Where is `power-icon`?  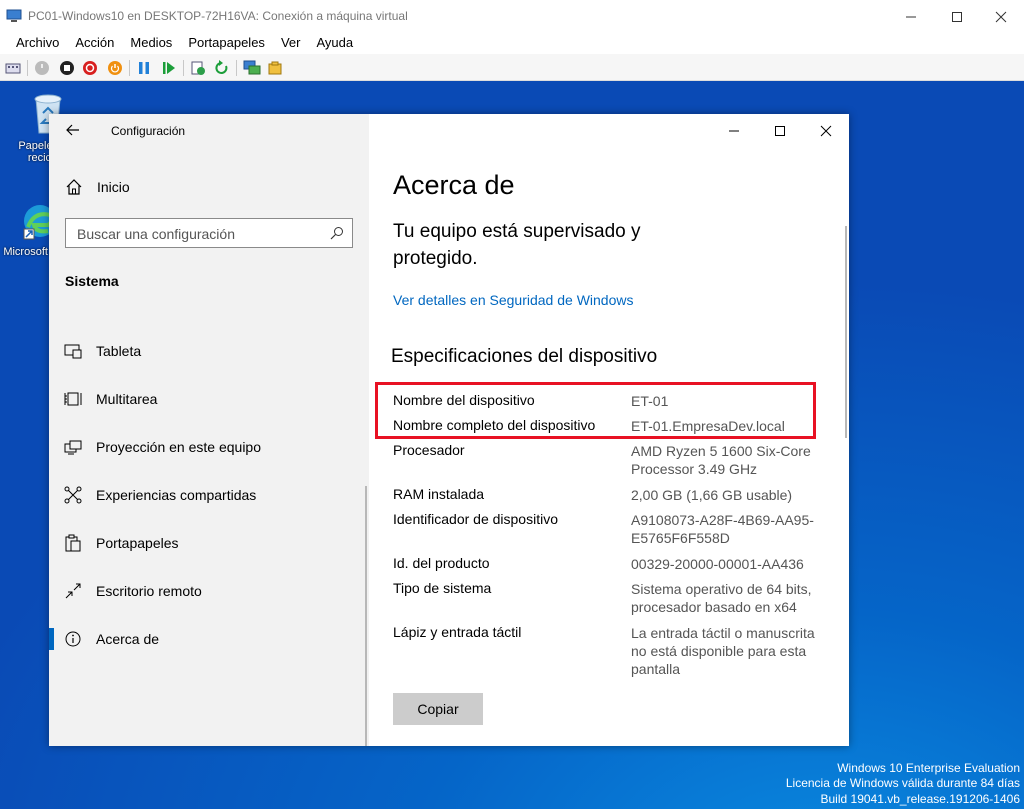
power-icon is located at coordinates (115, 68).